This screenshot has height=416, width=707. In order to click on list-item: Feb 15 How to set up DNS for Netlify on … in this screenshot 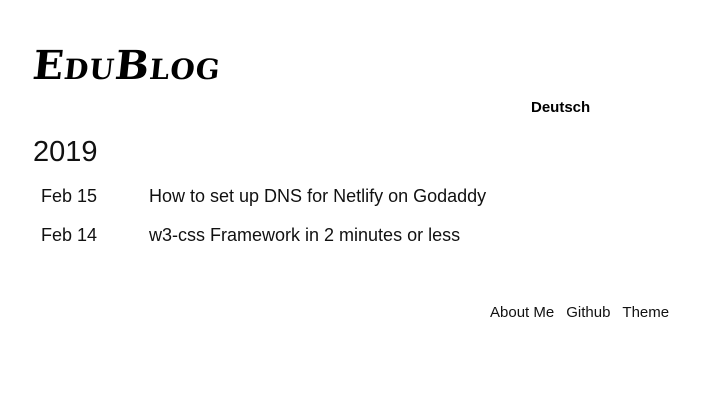, I will do `click(263, 205)`.